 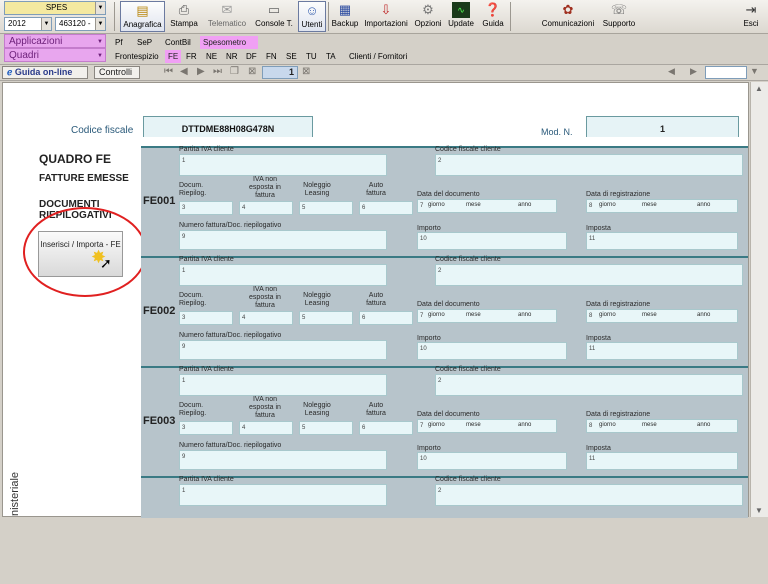 What do you see at coordinates (55, 41) in the screenshot?
I see `applicazioni-select: Applicazioni ▼` at bounding box center [55, 41].